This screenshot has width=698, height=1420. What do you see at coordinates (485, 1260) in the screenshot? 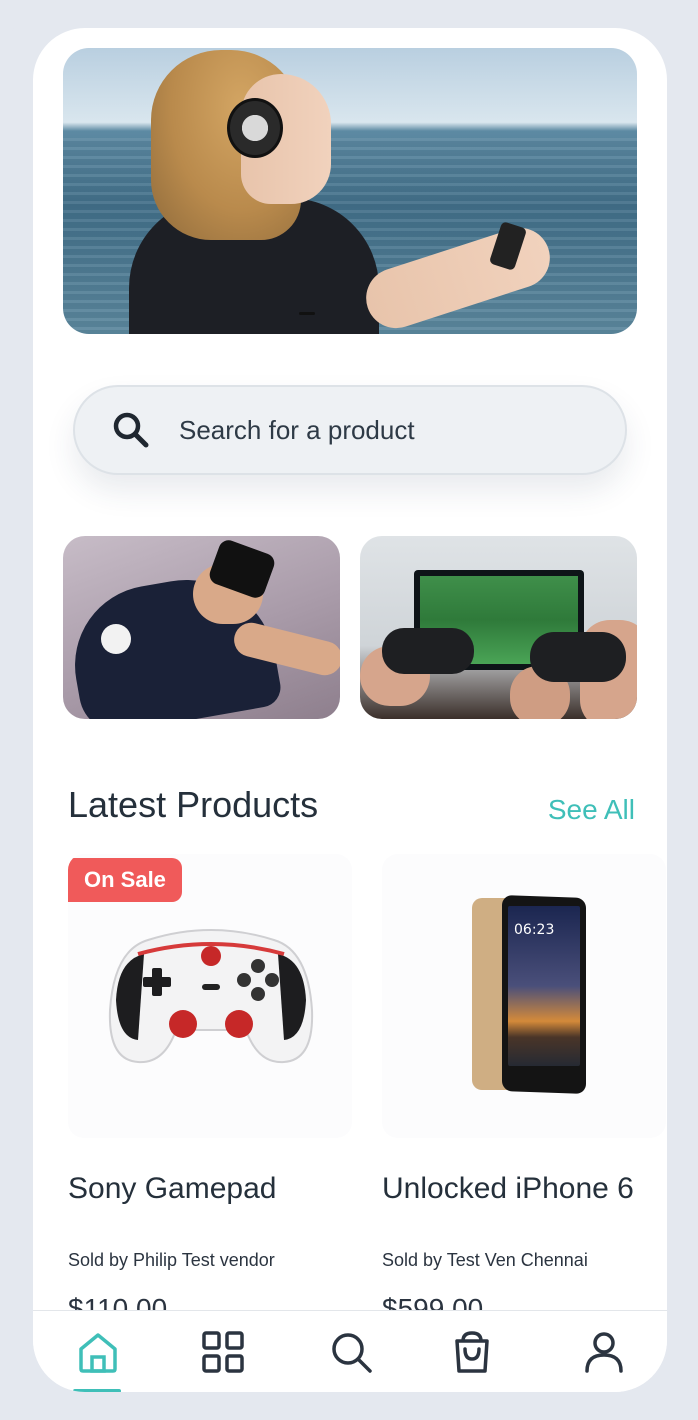
I see `product-vendor: Sold by Test Ven Chennai` at bounding box center [485, 1260].